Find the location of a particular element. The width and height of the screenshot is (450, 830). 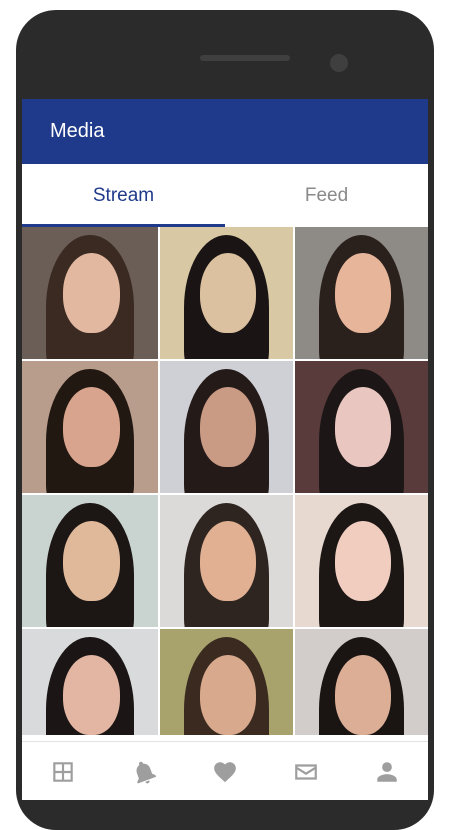

tab-feed: Feed is located at coordinates (326, 195).